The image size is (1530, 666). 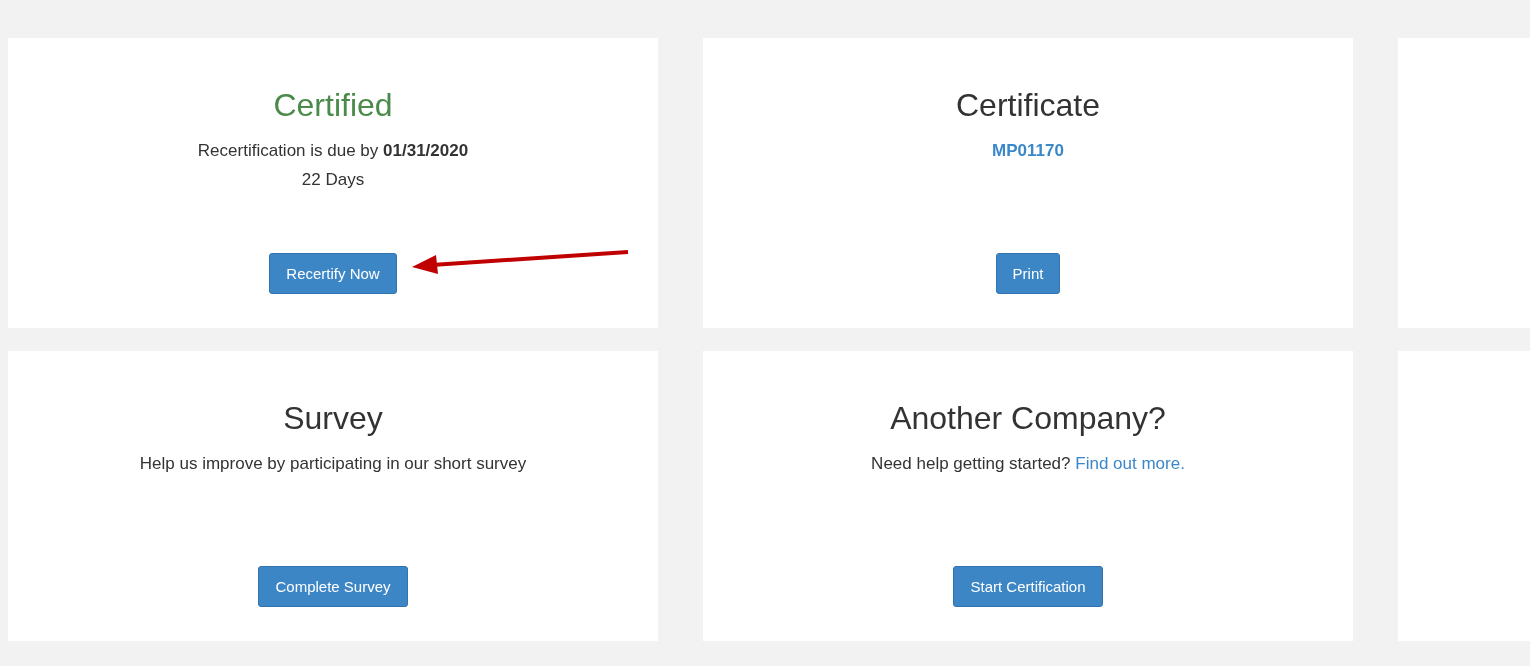 What do you see at coordinates (333, 418) in the screenshot?
I see `card-title: Survey` at bounding box center [333, 418].